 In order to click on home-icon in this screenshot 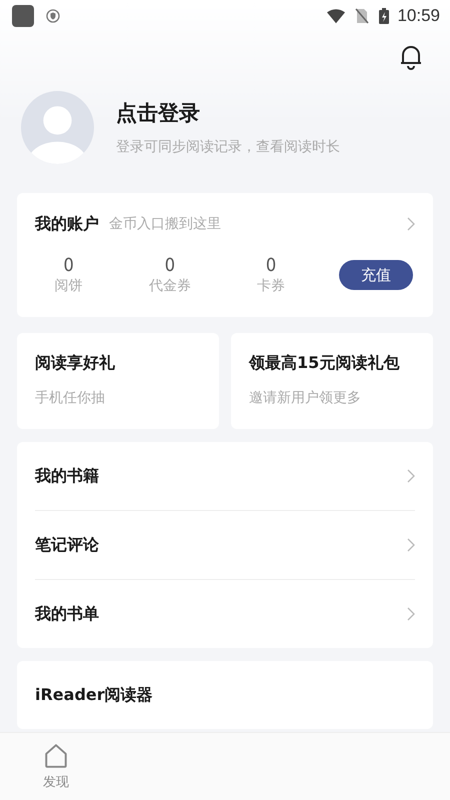, I will do `click(56, 755)`.